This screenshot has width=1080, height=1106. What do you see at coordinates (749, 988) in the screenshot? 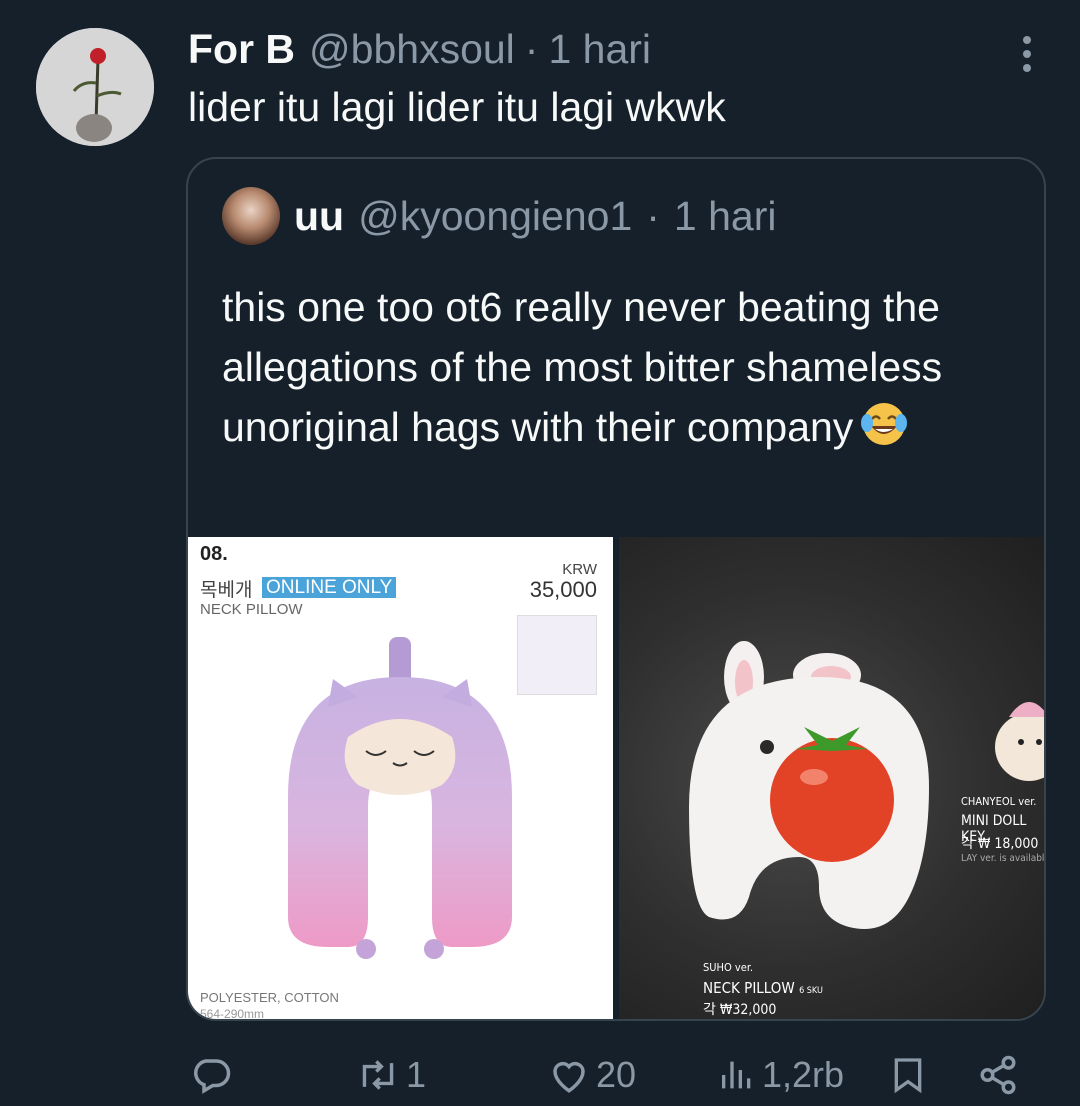
I see `neck-pillow-name: NECK PILLOW` at bounding box center [749, 988].